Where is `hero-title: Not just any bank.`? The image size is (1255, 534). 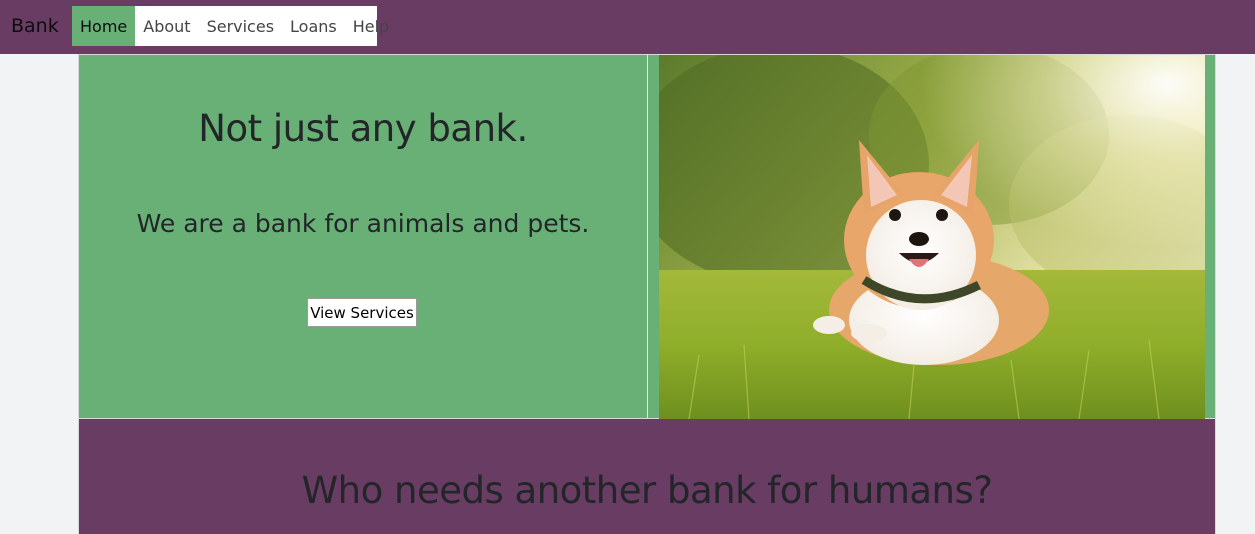
hero-title: Not just any bank. is located at coordinates (363, 128).